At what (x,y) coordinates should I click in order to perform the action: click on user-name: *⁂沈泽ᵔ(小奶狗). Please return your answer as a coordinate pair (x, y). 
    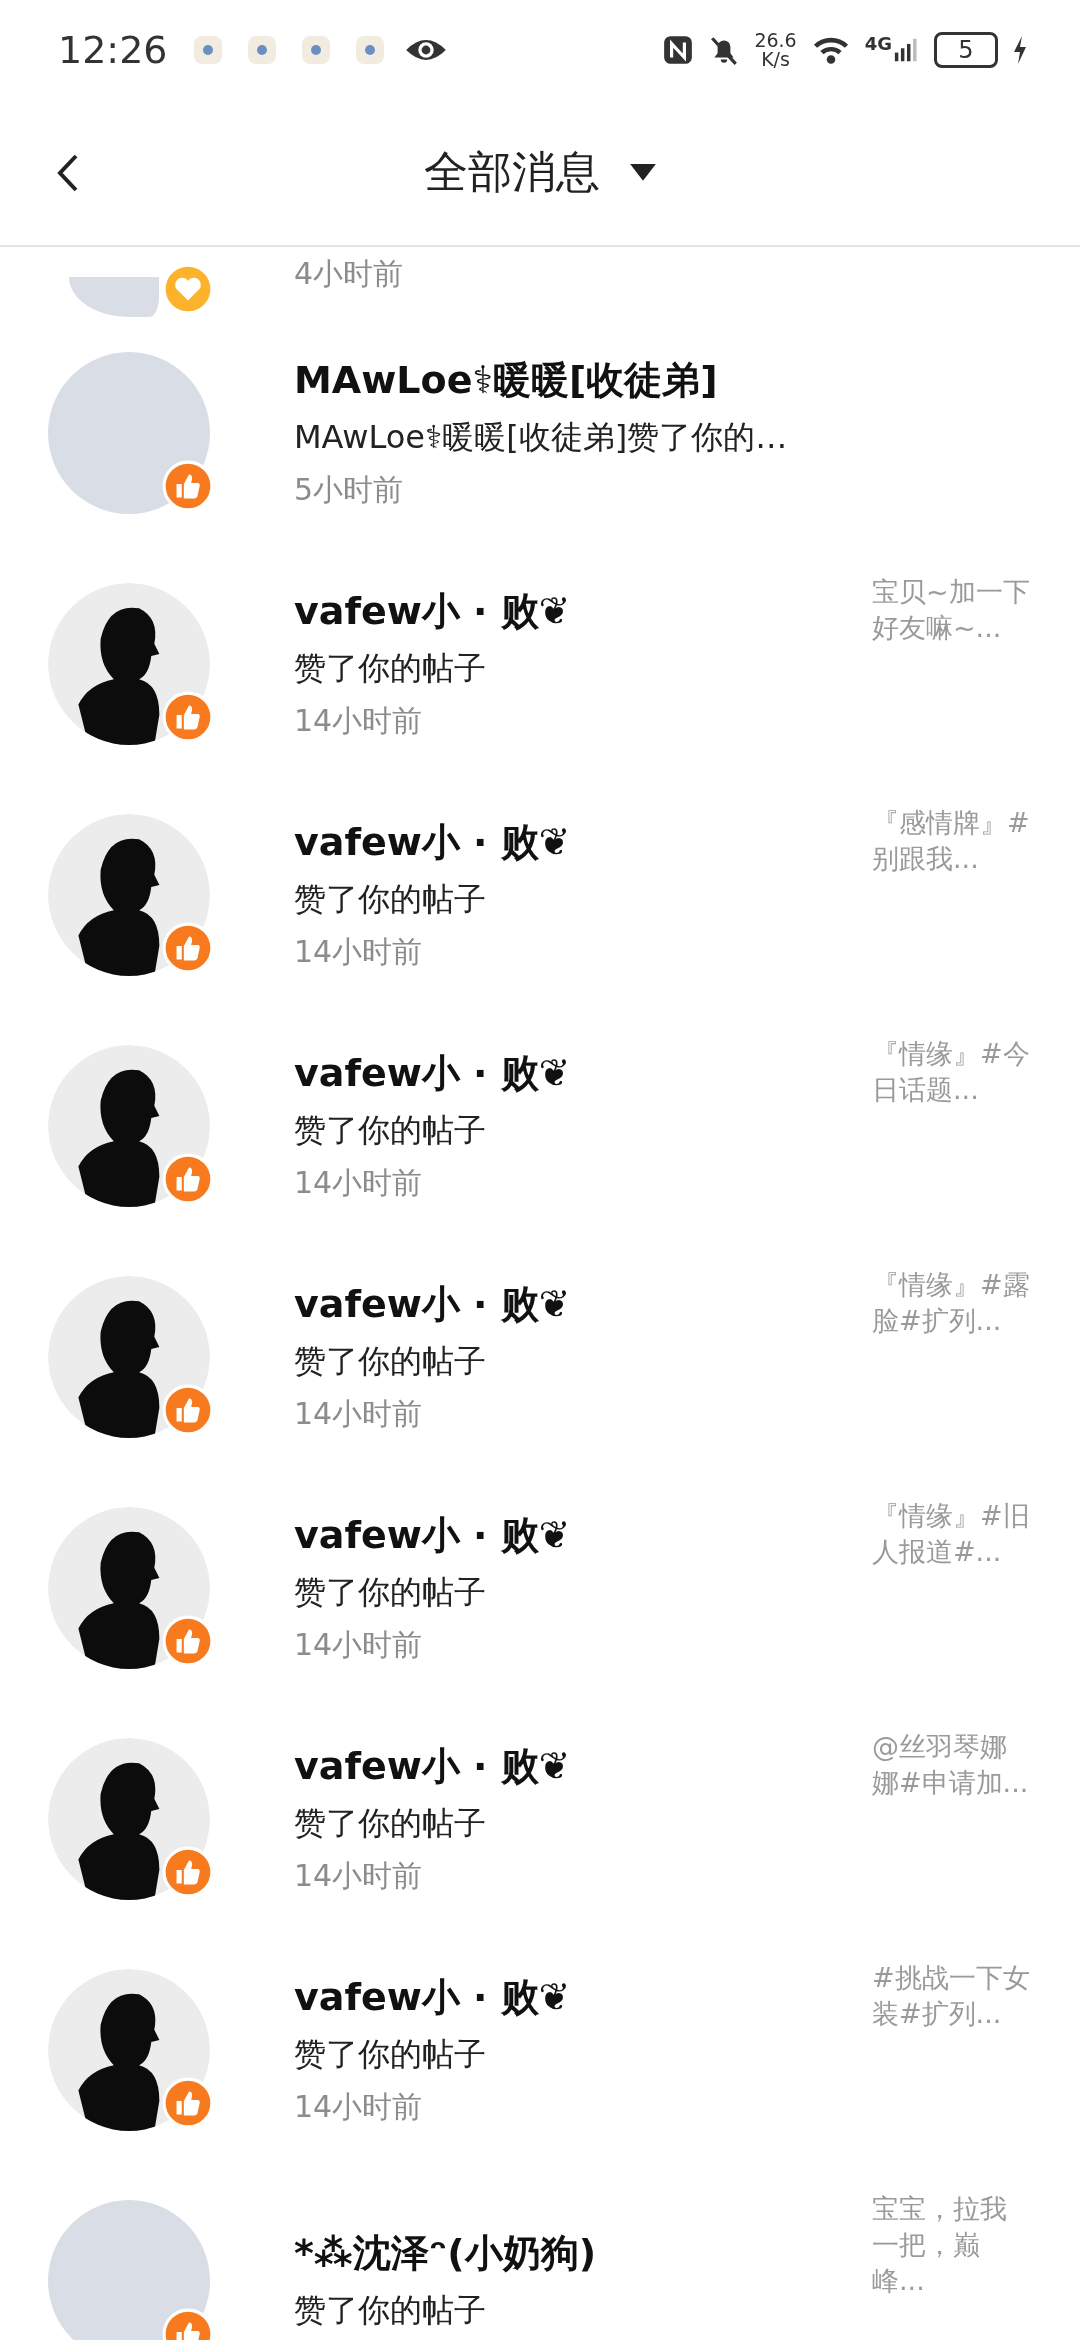
    Looking at the image, I should click on (583, 2253).